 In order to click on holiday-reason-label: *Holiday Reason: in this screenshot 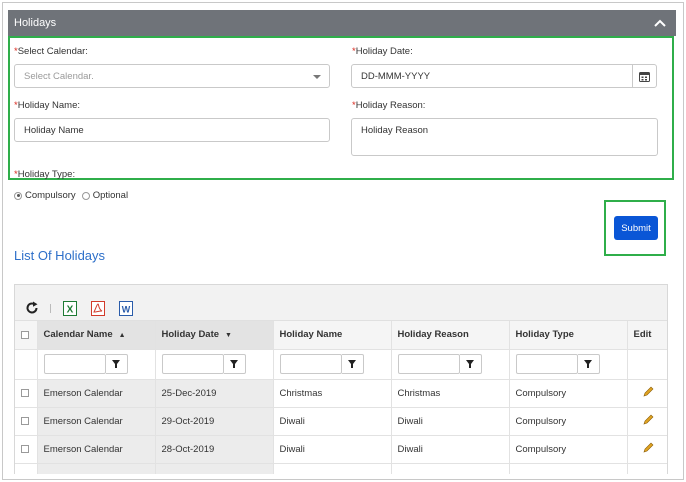, I will do `click(389, 105)`.